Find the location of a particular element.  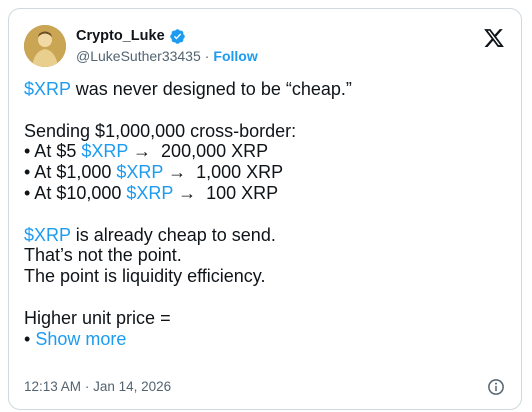

verified-badge-icon is located at coordinates (177, 36).